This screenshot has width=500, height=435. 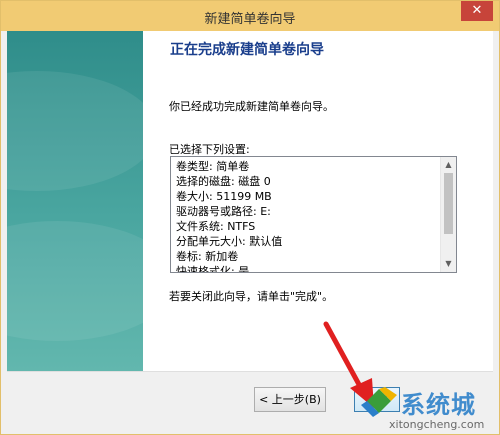 What do you see at coordinates (437, 424) in the screenshot?
I see `watermark-url: xitongcheng.com` at bounding box center [437, 424].